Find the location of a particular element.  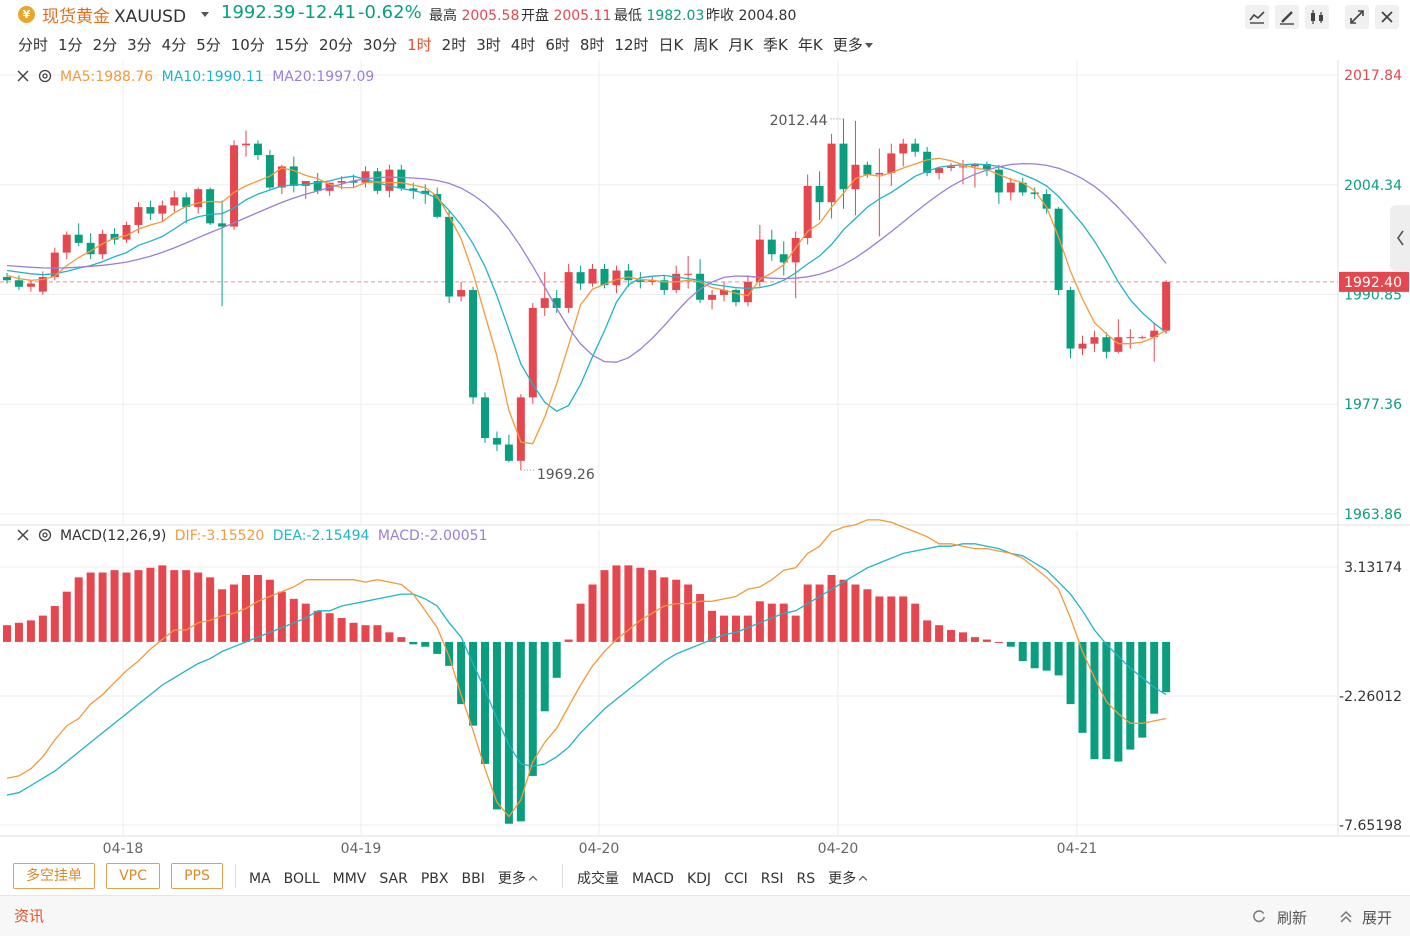

sub_indicators-4: RSI is located at coordinates (772, 879).